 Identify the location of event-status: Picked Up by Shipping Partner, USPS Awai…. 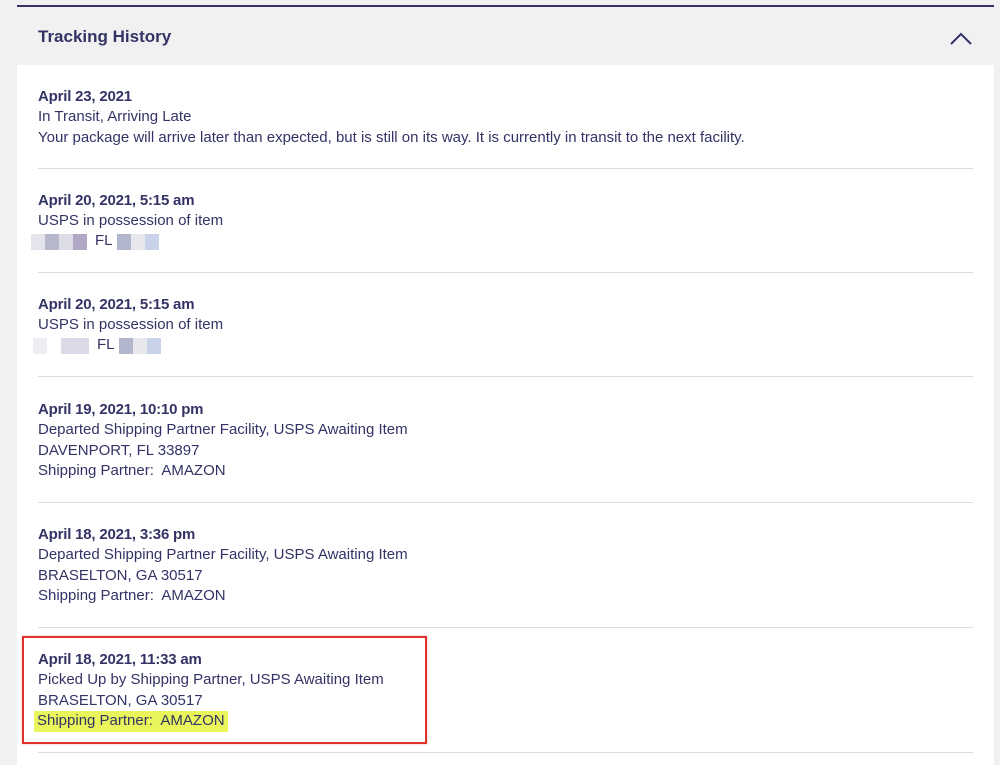
(211, 679).